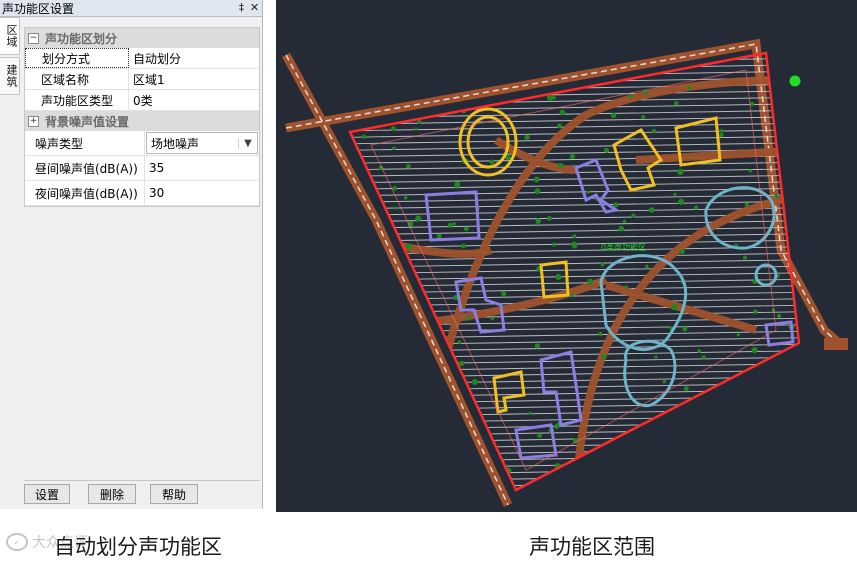 The image size is (857, 561). Describe the element at coordinates (202, 193) in the screenshot. I see `night-noise-value: 30` at that location.